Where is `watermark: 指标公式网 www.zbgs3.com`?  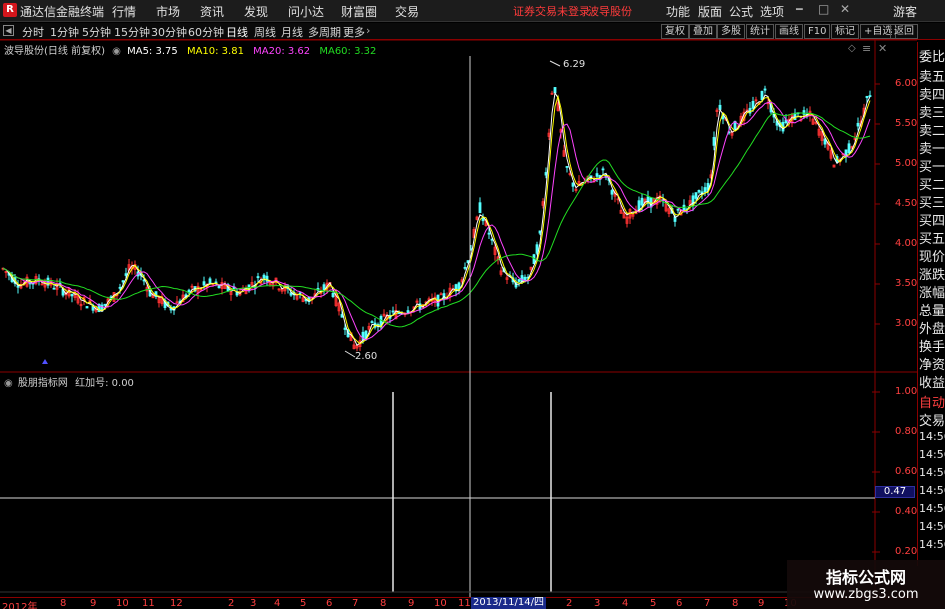
watermark: 指标公式网 www.zbgs3.com is located at coordinates (866, 584).